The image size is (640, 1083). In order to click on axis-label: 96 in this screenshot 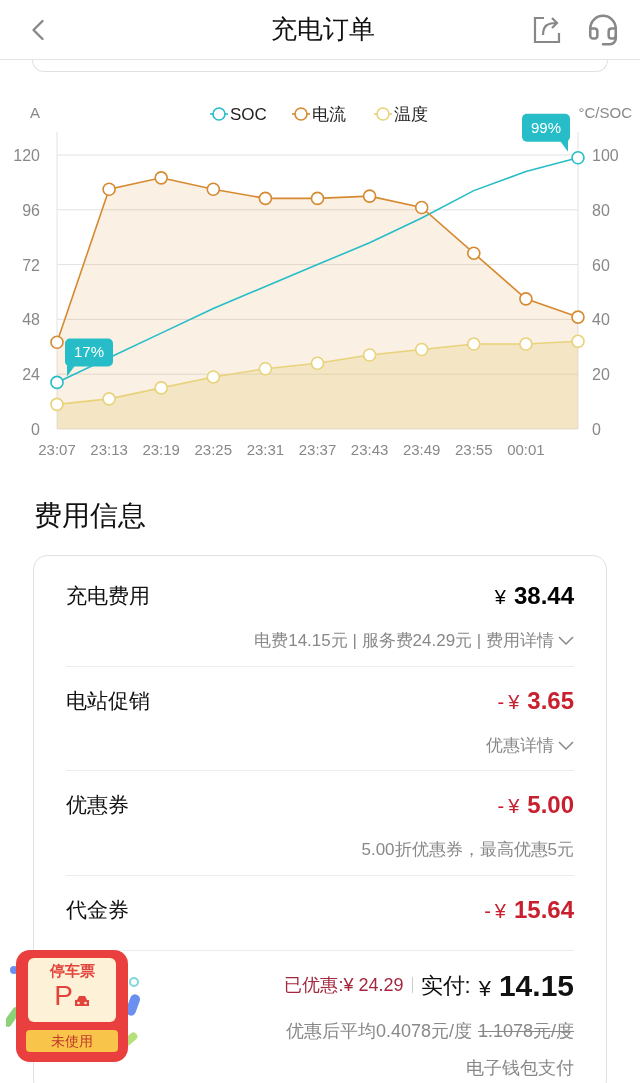, I will do `click(31, 210)`.